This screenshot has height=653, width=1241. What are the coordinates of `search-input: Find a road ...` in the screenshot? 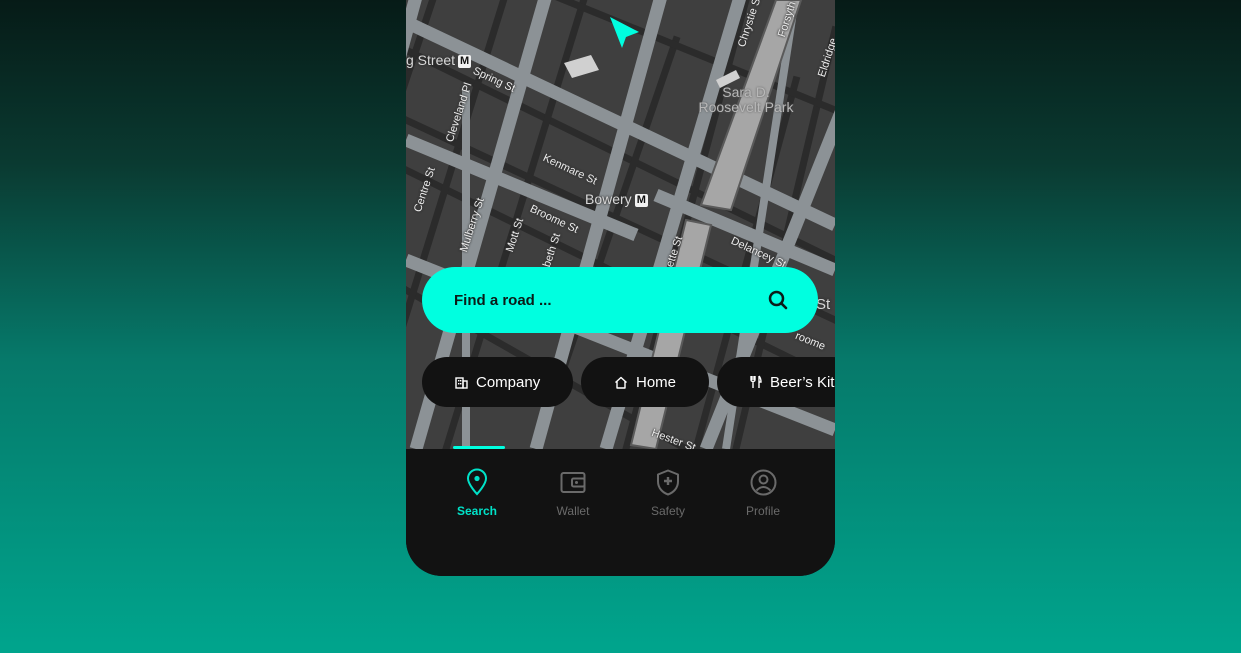 It's located at (503, 300).